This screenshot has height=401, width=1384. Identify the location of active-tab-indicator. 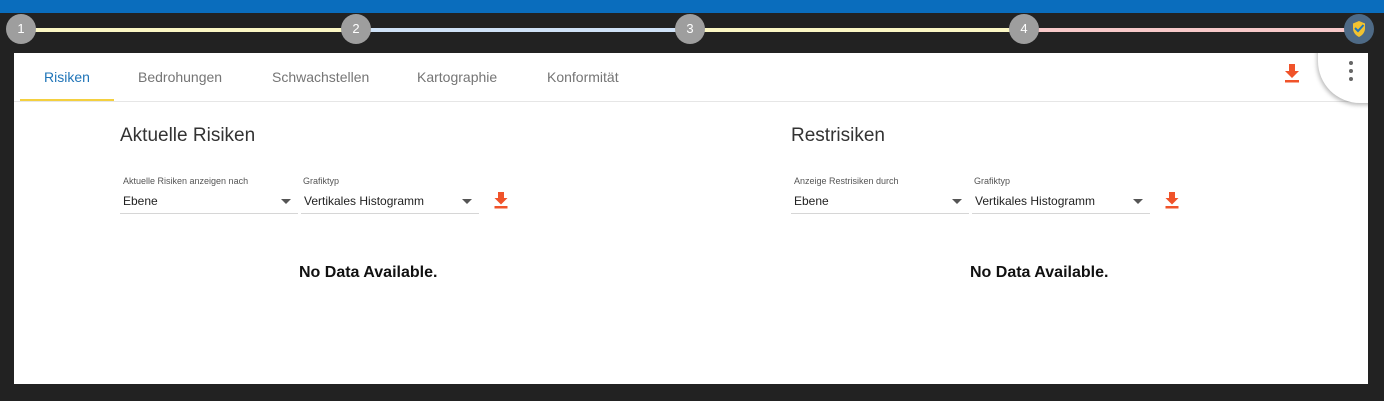
(67, 100).